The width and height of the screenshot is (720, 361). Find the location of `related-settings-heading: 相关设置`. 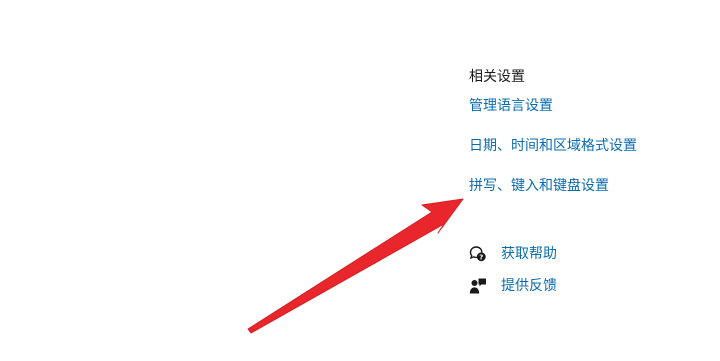

related-settings-heading: 相关设置 is located at coordinates (497, 77).